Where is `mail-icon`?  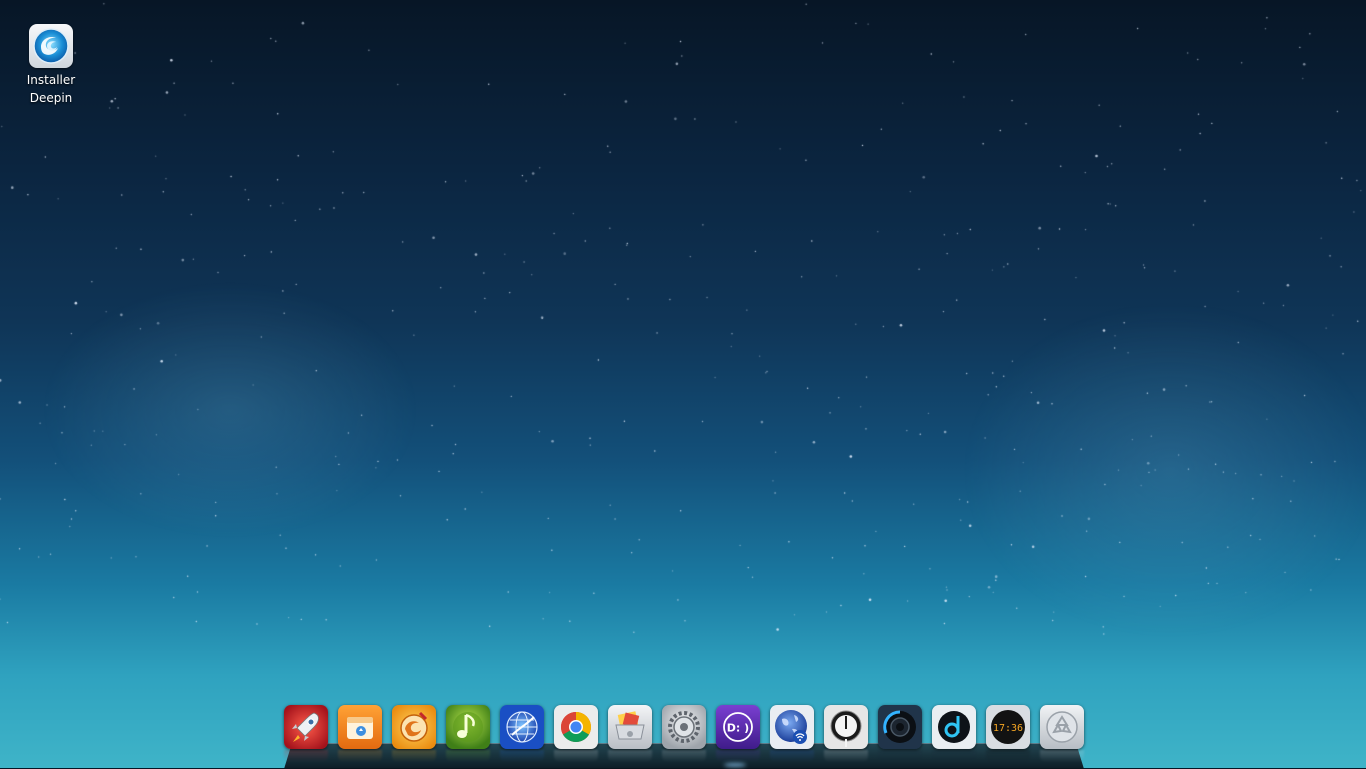 mail-icon is located at coordinates (630, 727).